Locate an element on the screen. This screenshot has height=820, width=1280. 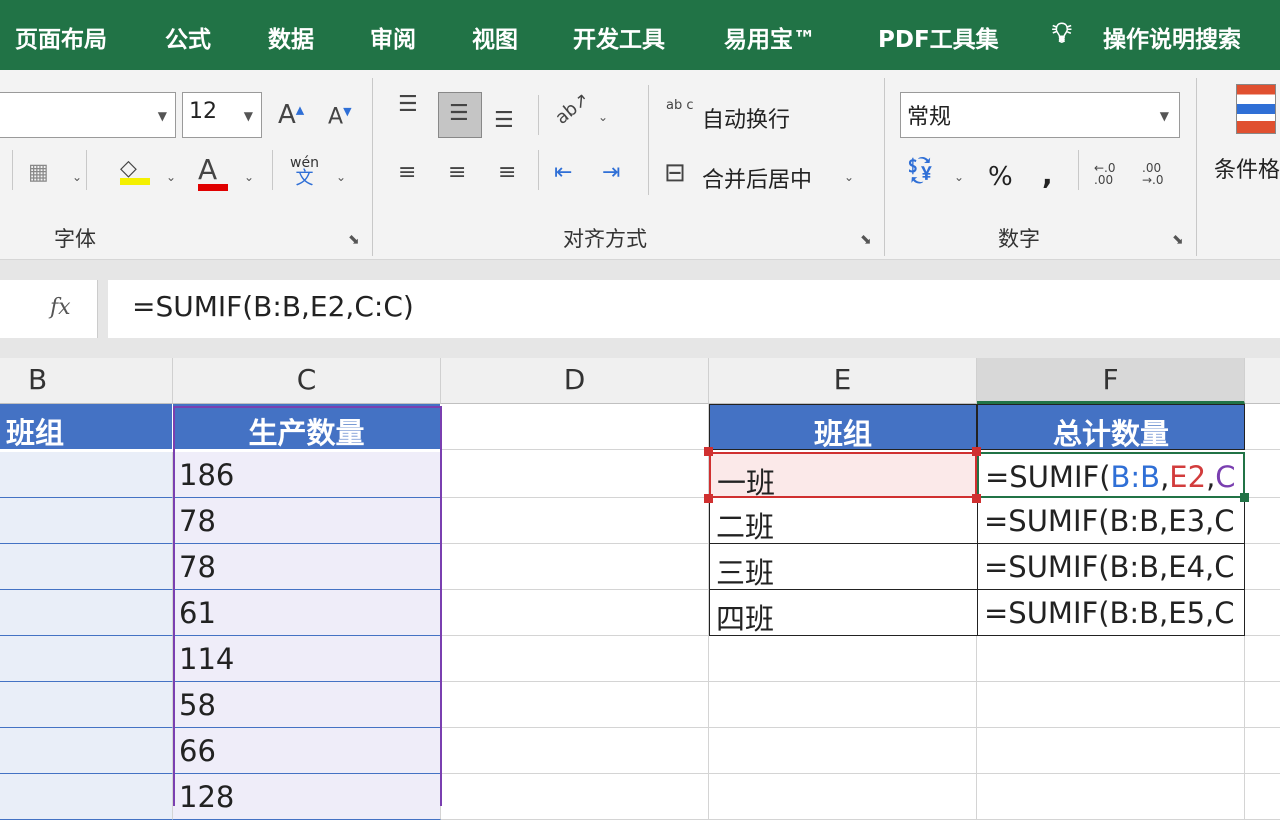
merge-center-button: 合并后居中 is located at coordinates (757, 178).